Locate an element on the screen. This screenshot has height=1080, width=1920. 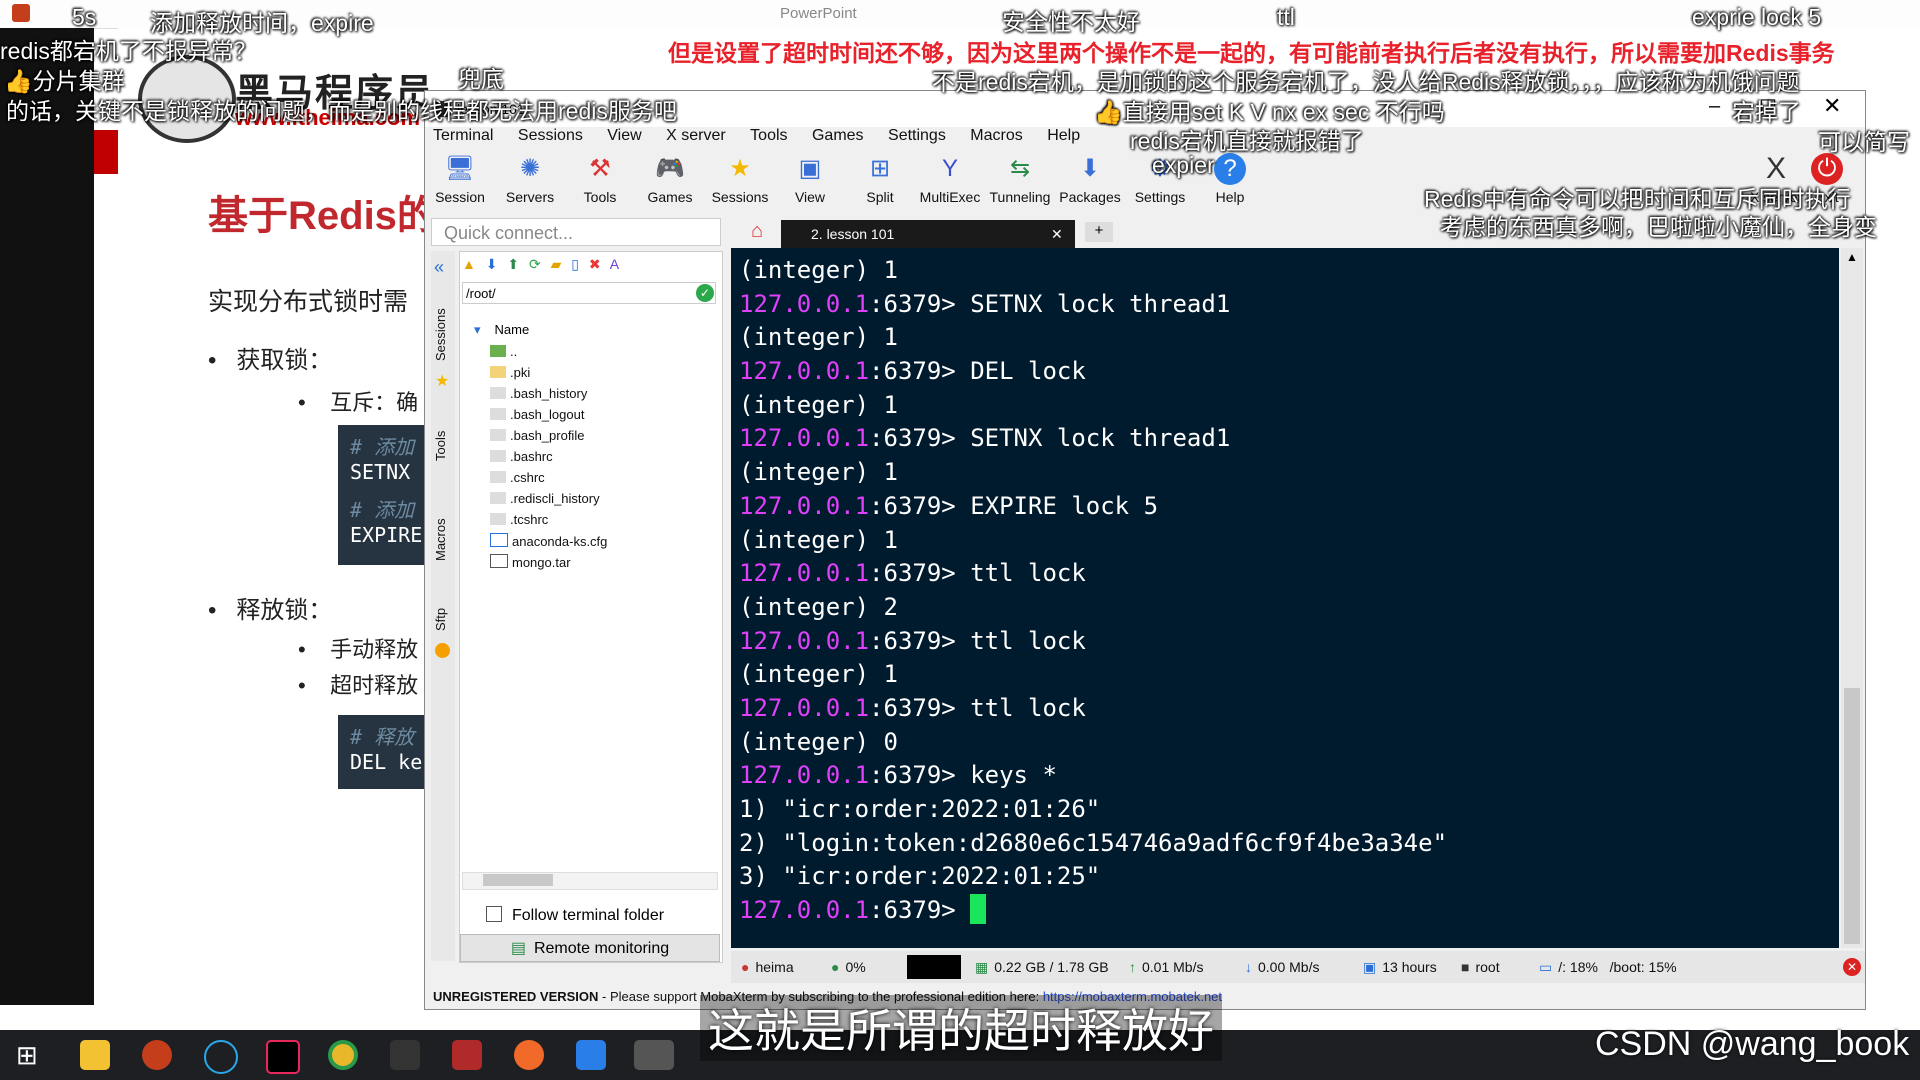
file-item: .pki is located at coordinates (510, 372).